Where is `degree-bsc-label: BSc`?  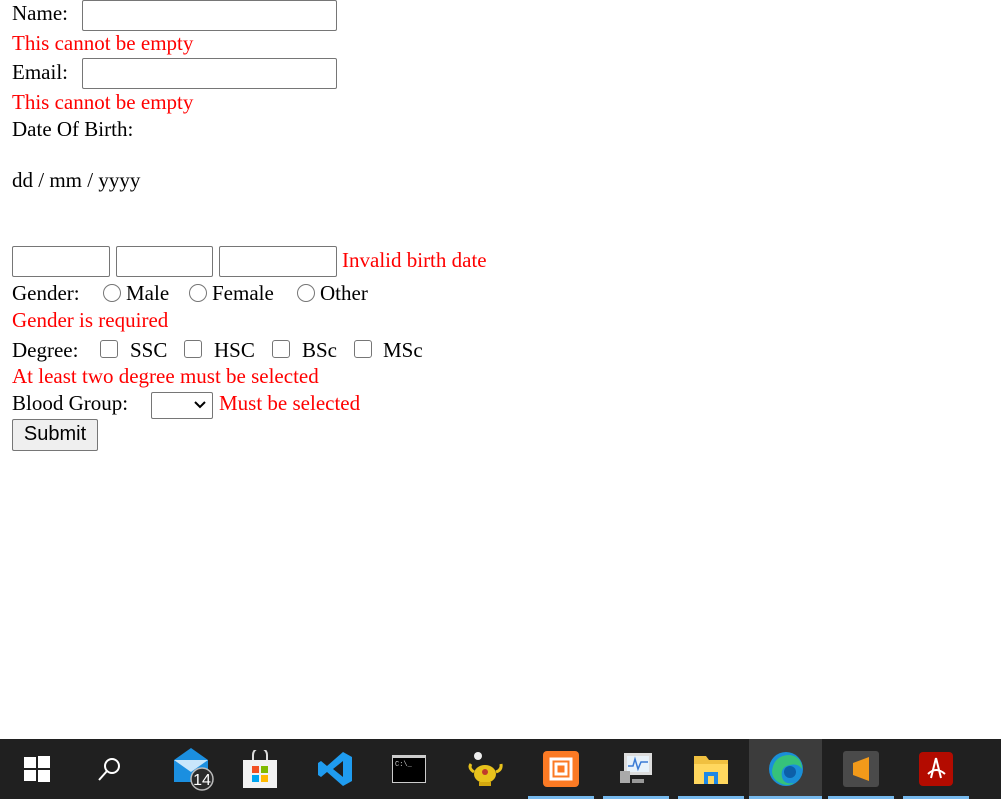 degree-bsc-label: BSc is located at coordinates (320, 350).